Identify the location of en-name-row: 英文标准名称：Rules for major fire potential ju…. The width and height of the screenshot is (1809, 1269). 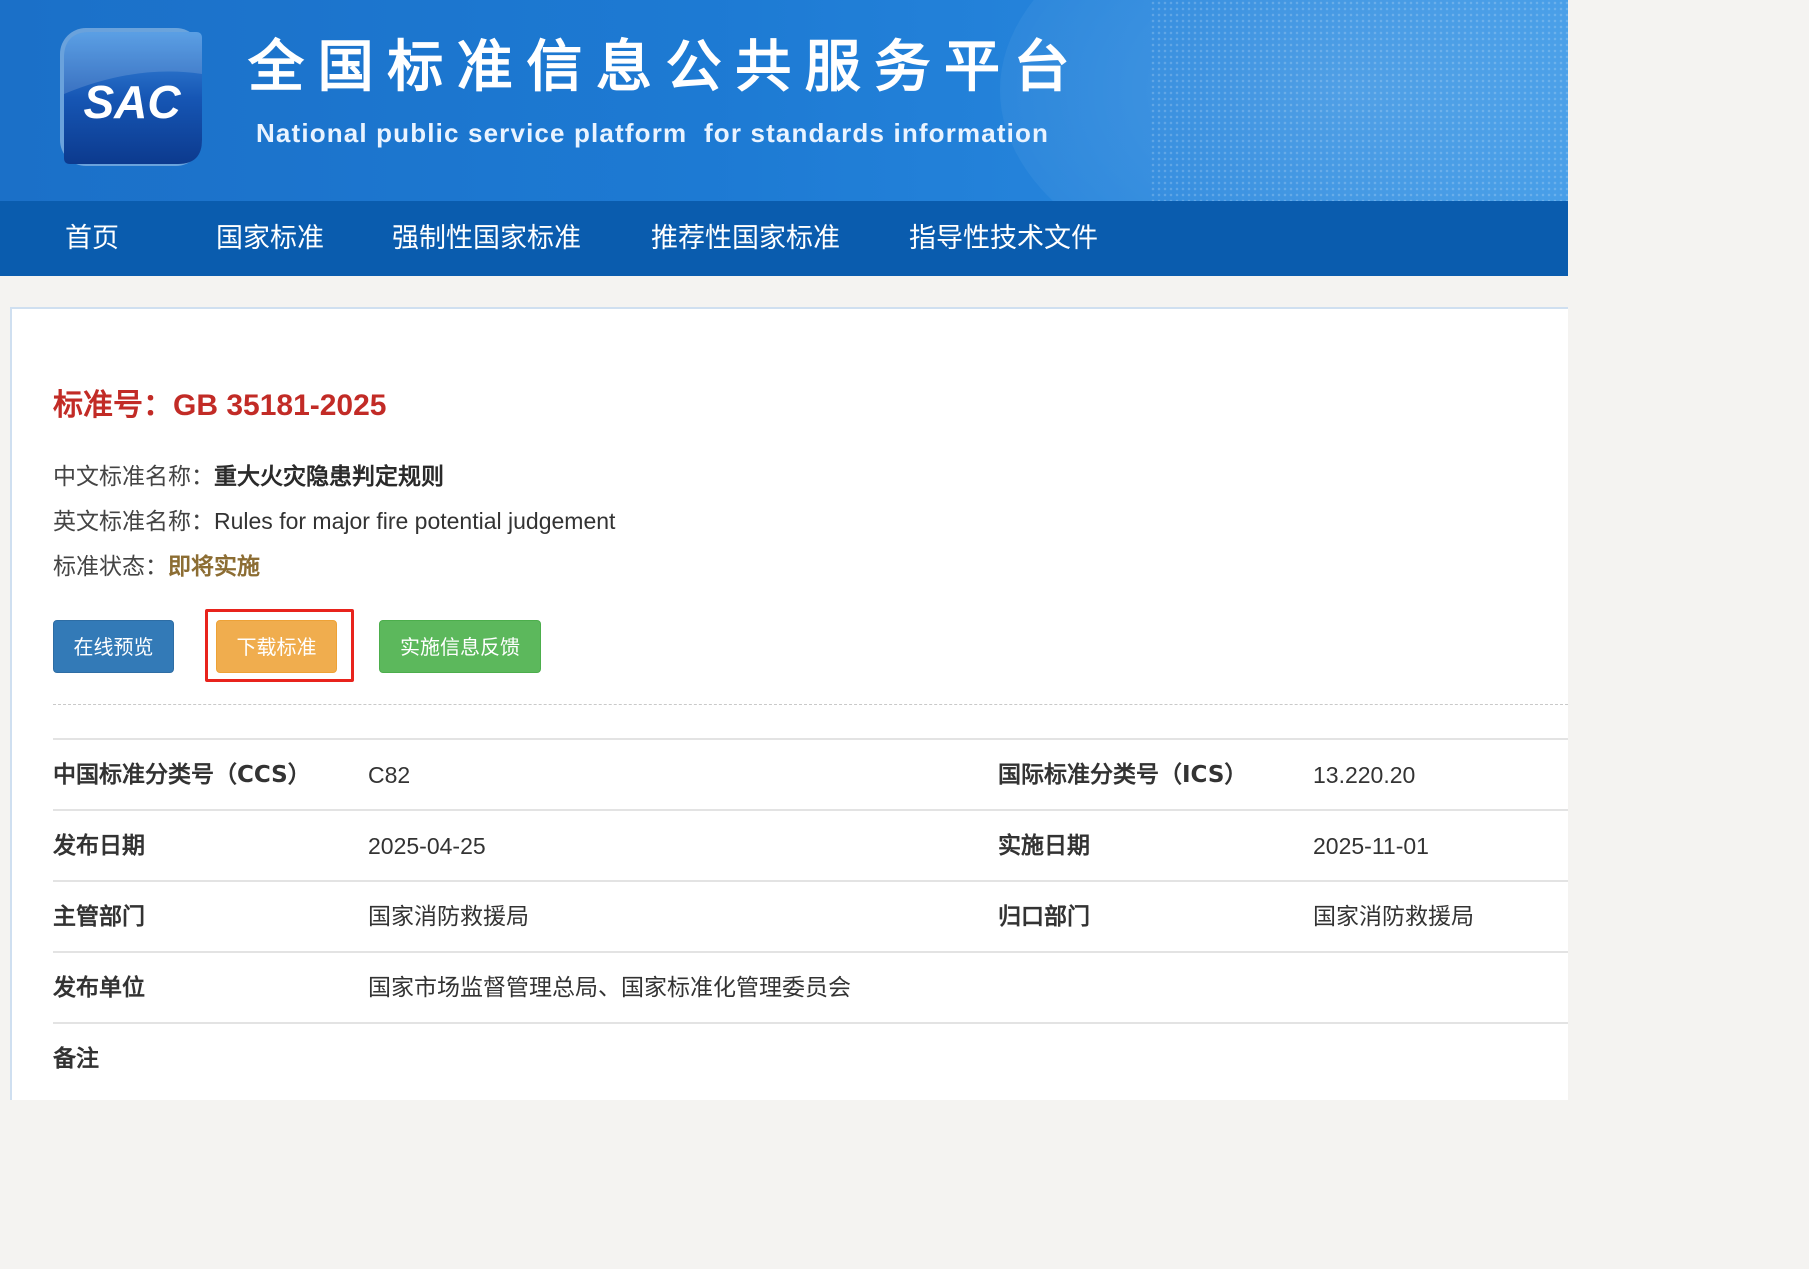
(334, 519).